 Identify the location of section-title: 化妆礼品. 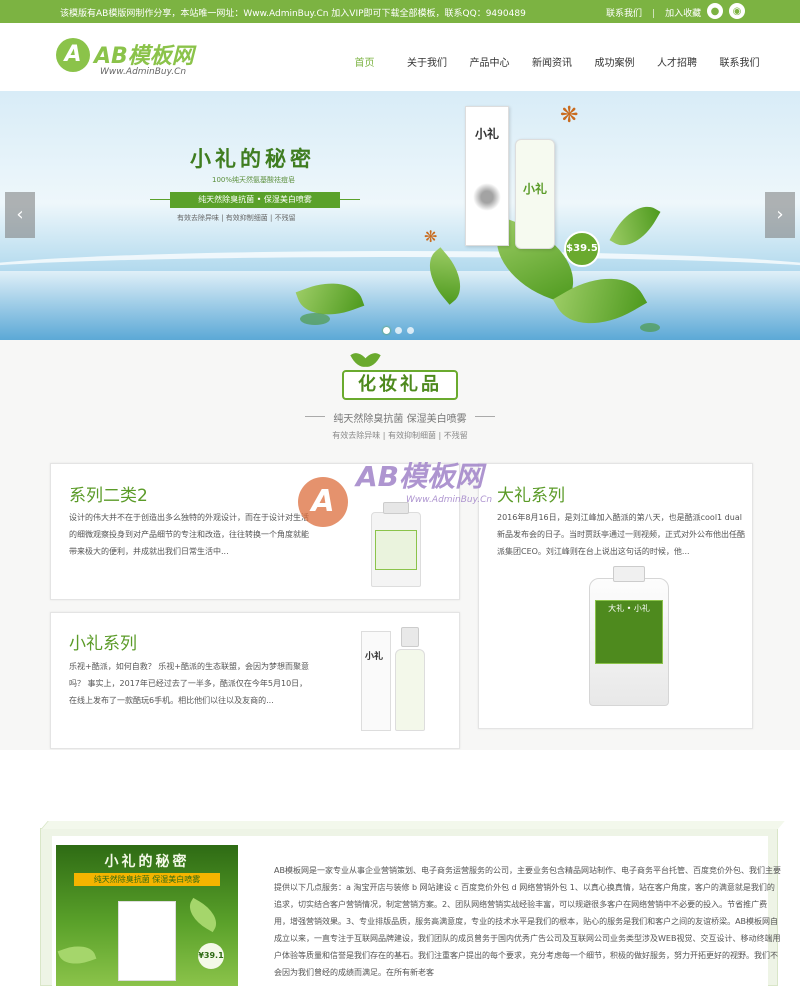
(400, 385).